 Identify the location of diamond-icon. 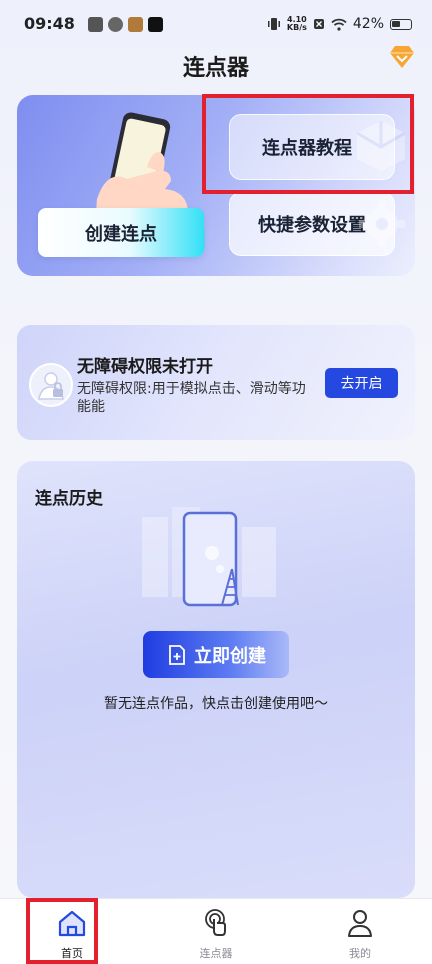
(402, 57).